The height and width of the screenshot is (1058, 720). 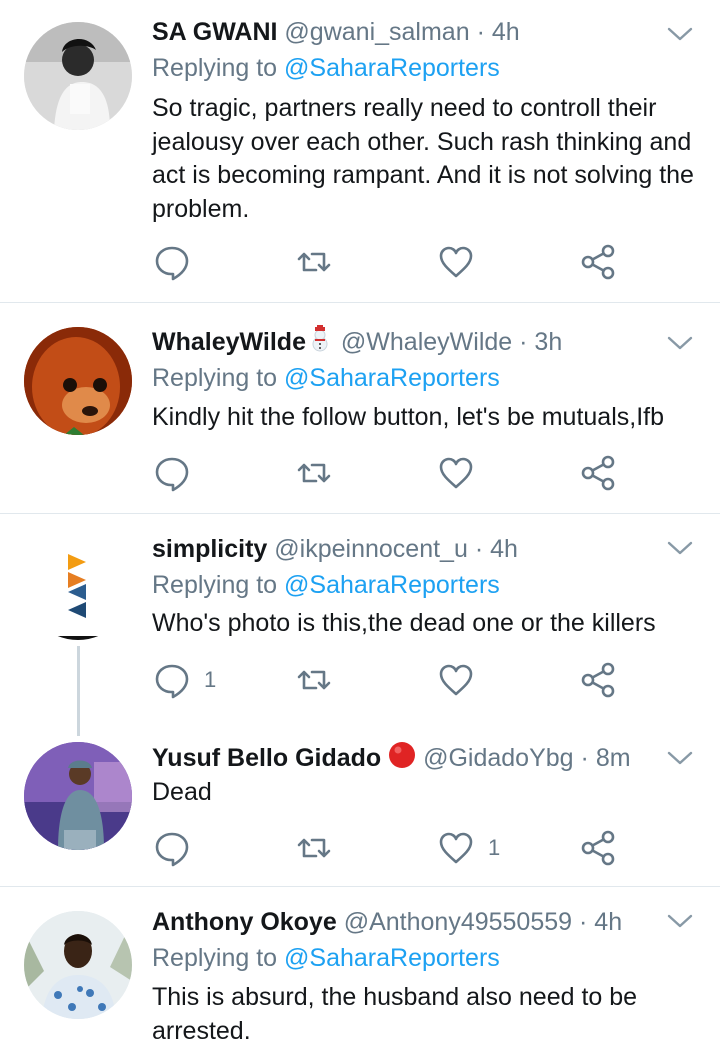 I want to click on thread-line, so click(x=78, y=691).